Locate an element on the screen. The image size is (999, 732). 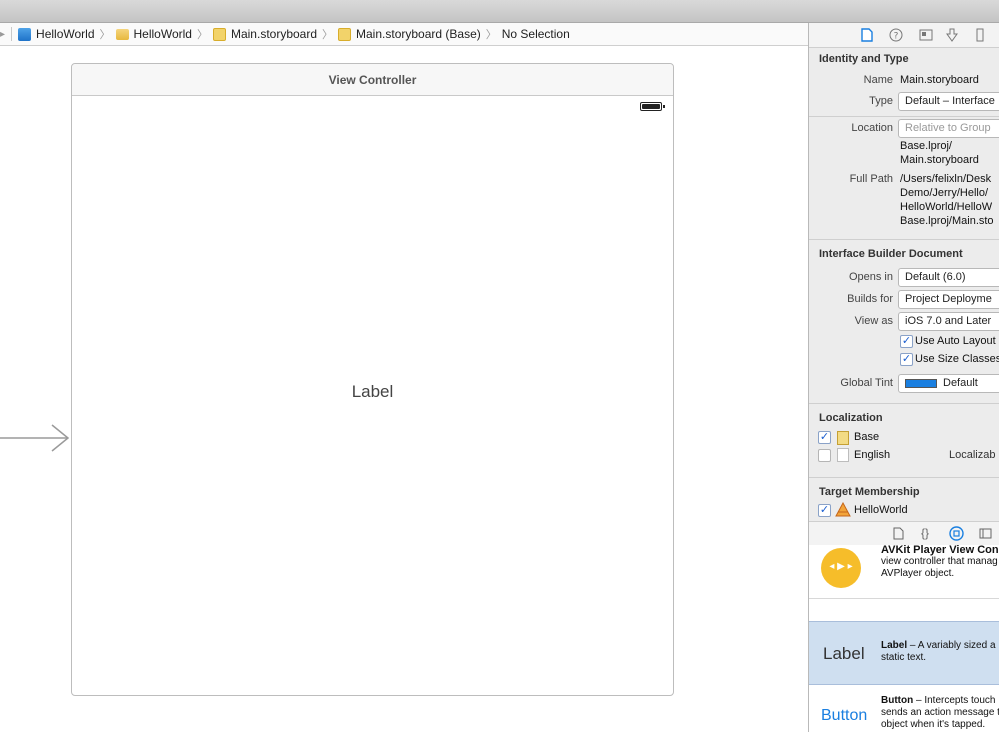
media-library-icon is located at coordinates (985, 533).